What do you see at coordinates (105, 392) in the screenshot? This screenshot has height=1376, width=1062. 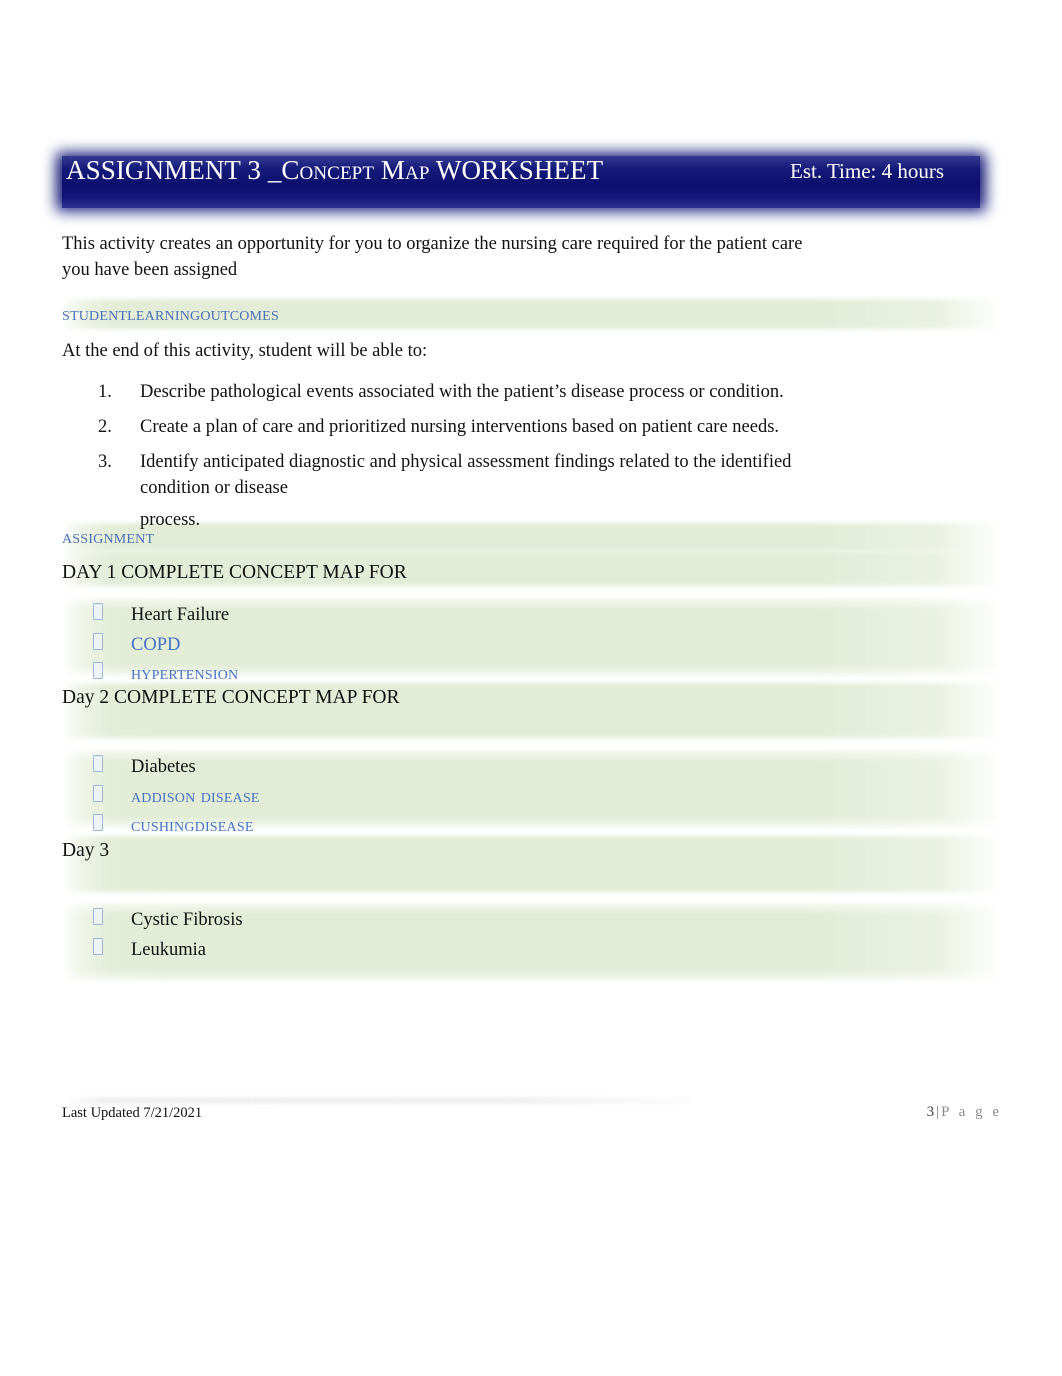 I see `list-item-number: 1.` at bounding box center [105, 392].